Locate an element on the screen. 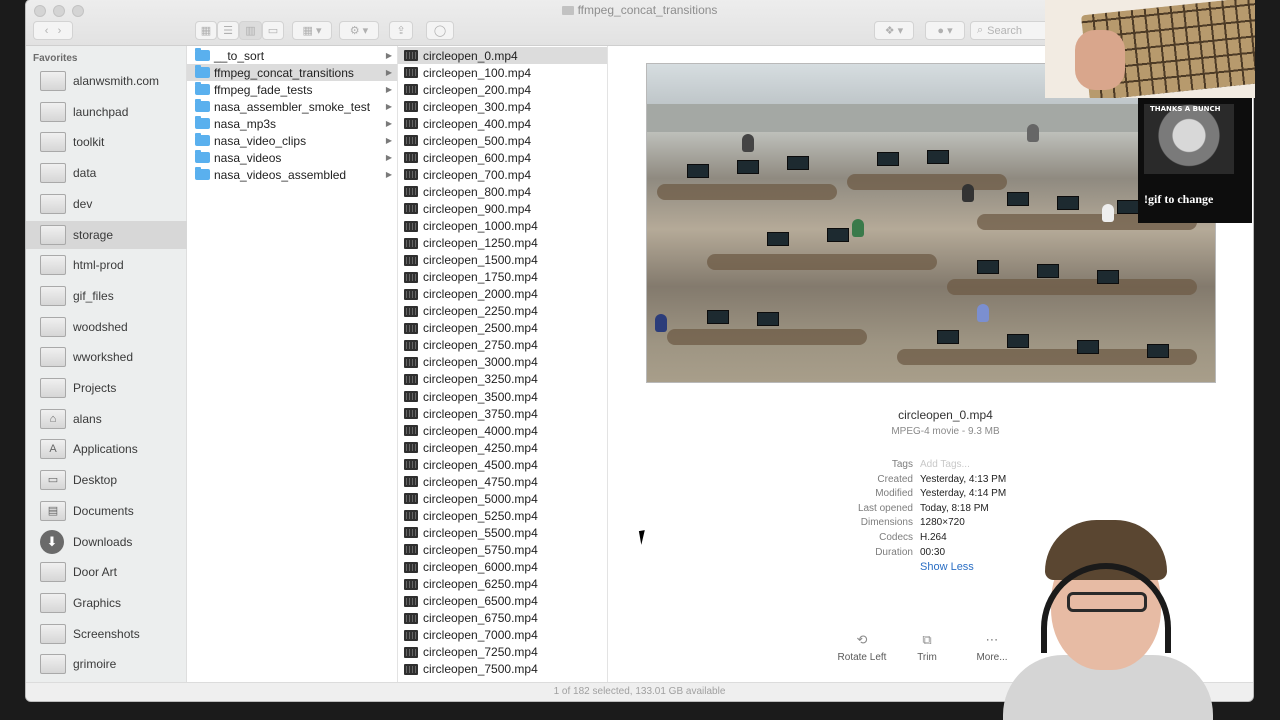 The width and height of the screenshot is (1280, 720). sidebar-item: gif_files is located at coordinates (106, 296).